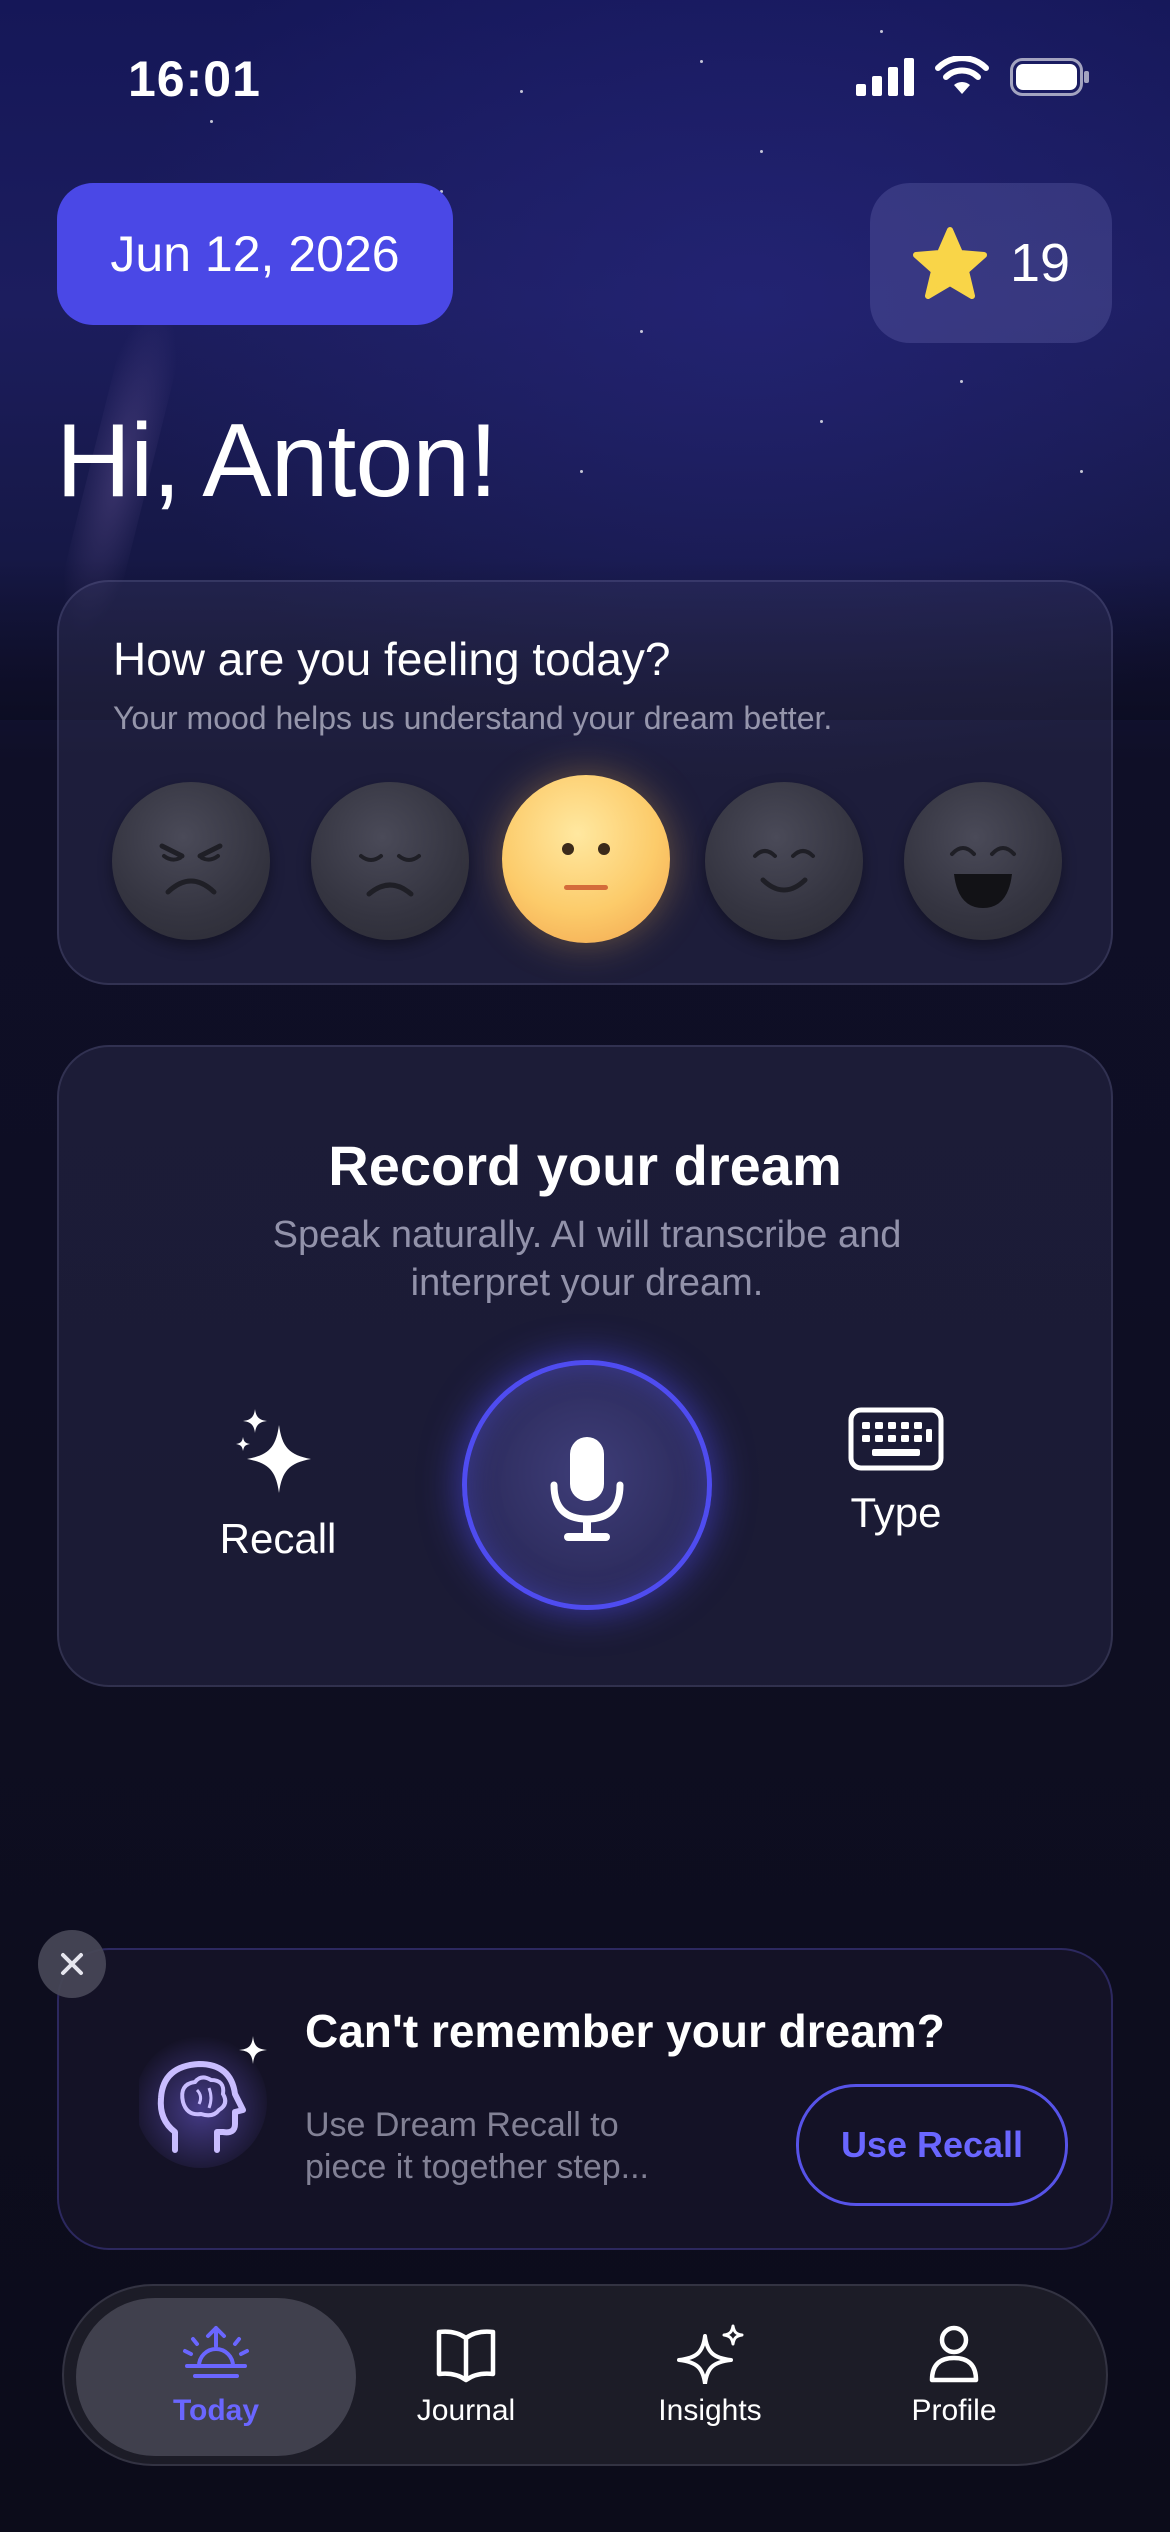 The image size is (1170, 2532). I want to click on book-icon, so click(466, 2356).